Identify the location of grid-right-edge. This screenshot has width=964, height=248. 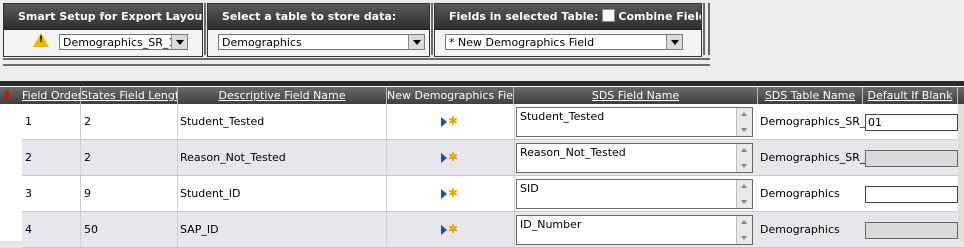
(961, 172).